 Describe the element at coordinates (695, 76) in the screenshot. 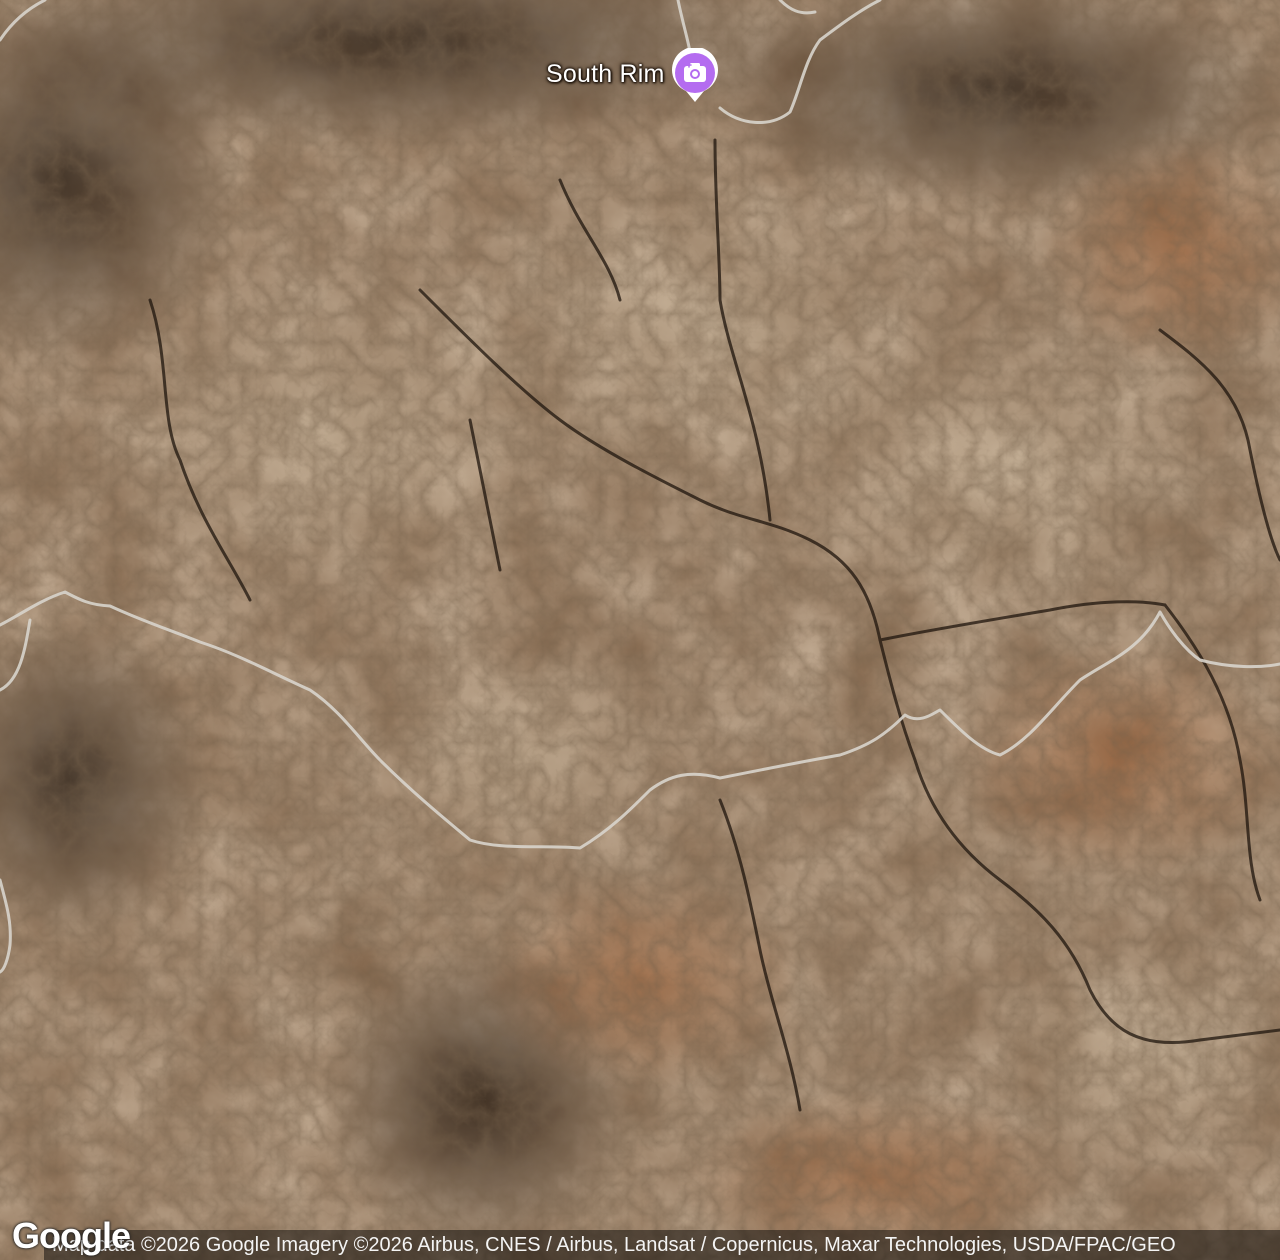

I see `camera-icon` at that location.